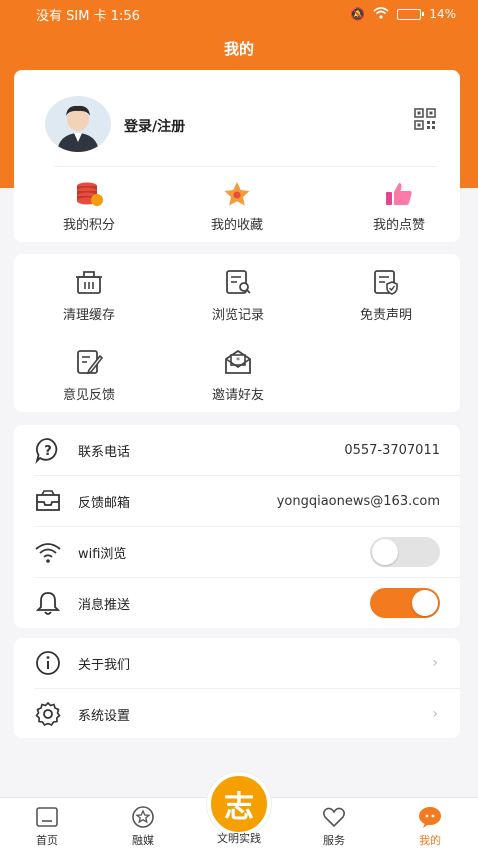 Image resolution: width=478 pixels, height=850 pixels. Describe the element at coordinates (334, 817) in the screenshot. I see `heart-icon` at that location.